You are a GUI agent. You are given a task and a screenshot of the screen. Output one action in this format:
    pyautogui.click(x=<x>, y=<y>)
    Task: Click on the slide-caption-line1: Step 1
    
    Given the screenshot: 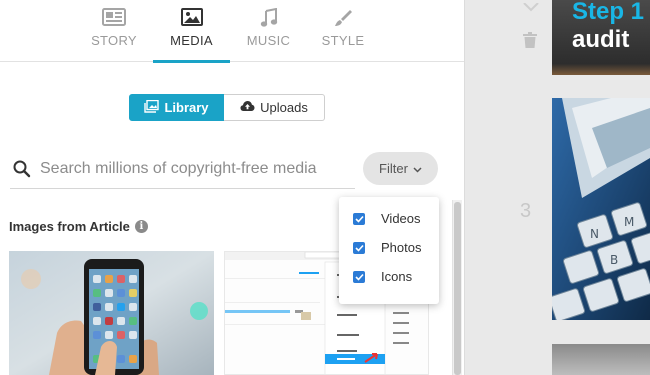 What is the action you would take?
    pyautogui.click(x=608, y=12)
    